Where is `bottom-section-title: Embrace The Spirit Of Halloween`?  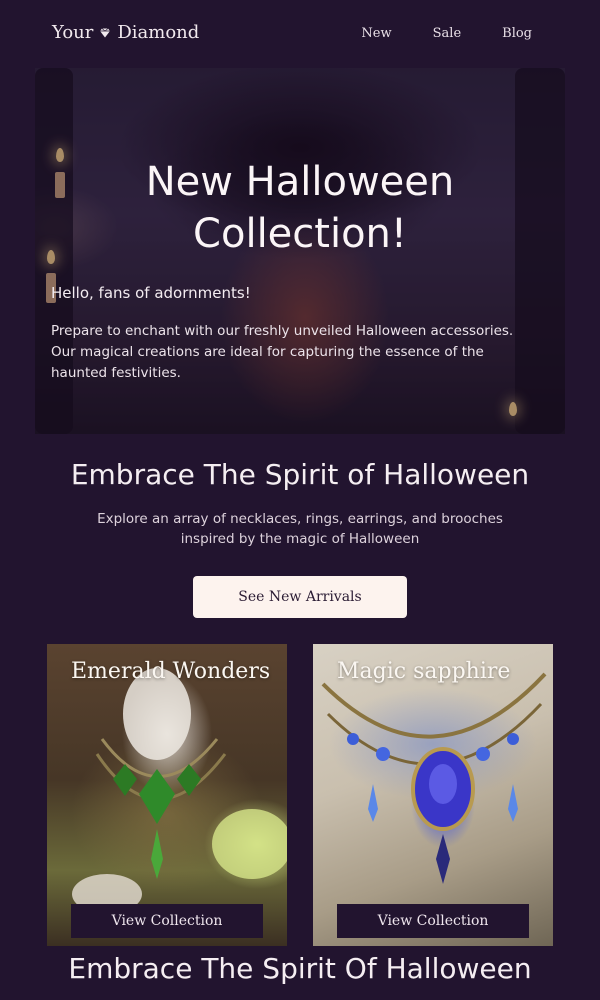
bottom-section-title: Embrace The Spirit Of Halloween is located at coordinates (300, 968).